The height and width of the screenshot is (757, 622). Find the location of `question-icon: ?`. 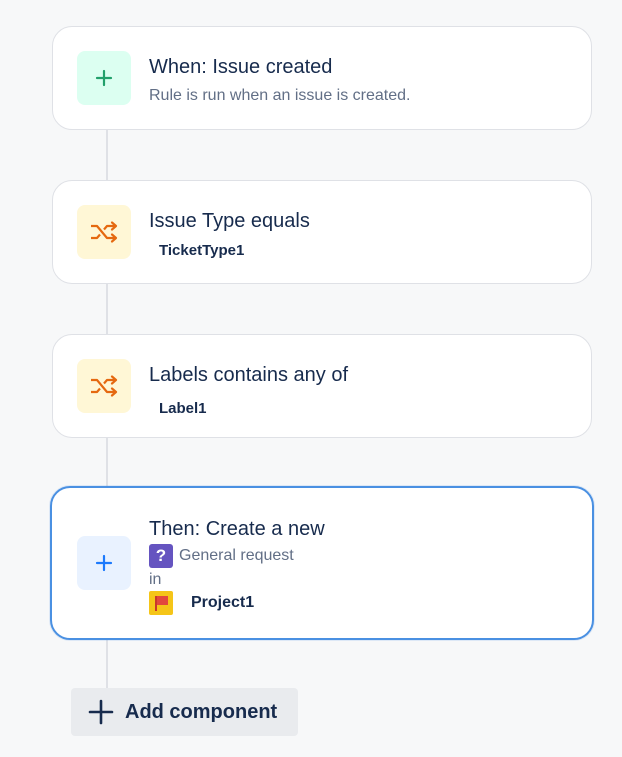

question-icon: ? is located at coordinates (161, 556).